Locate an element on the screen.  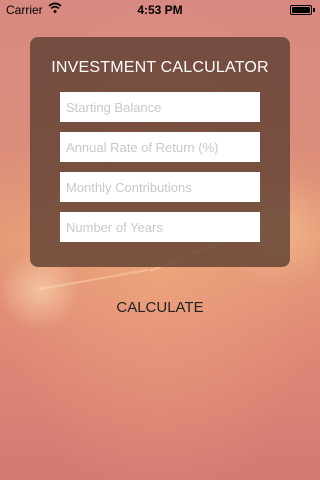
battery-icon is located at coordinates (301, 10).